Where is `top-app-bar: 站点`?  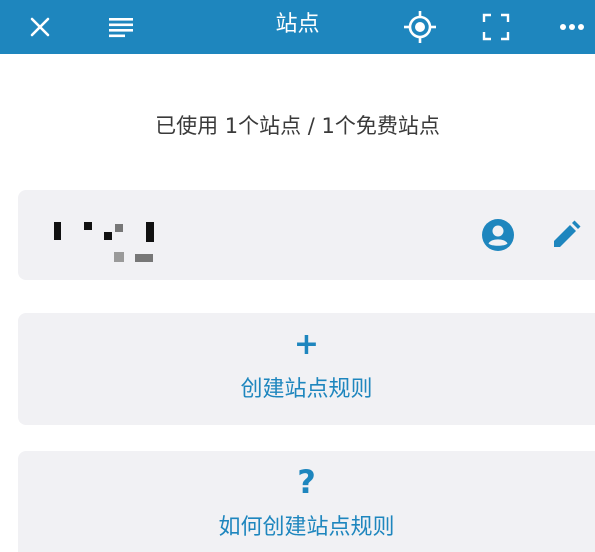 top-app-bar: 站点 is located at coordinates (297, 27).